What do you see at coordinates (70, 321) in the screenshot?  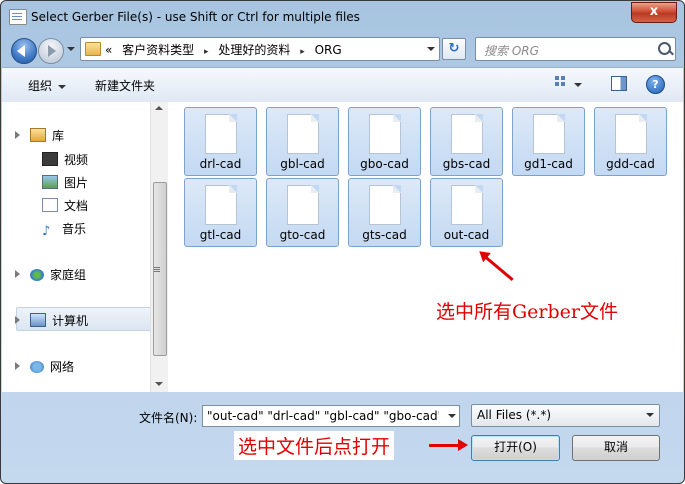 I see `nav-item-label: 计算机` at bounding box center [70, 321].